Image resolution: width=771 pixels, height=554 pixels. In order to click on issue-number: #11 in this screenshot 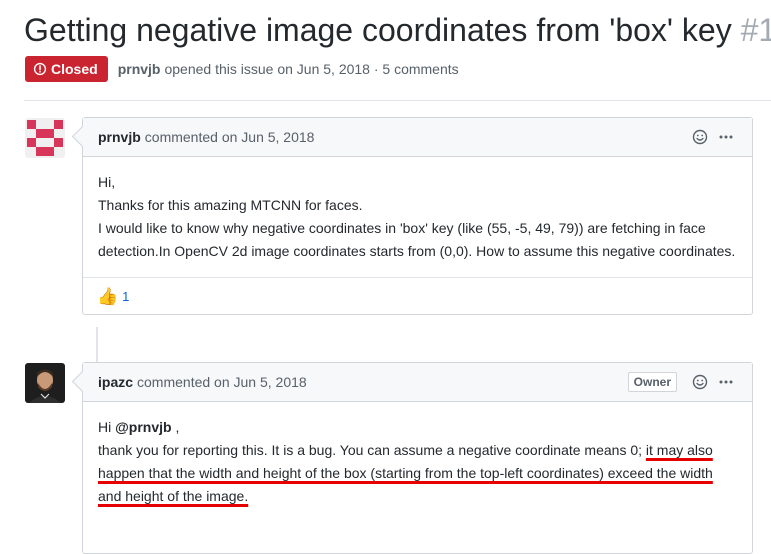, I will do `click(755, 30)`.